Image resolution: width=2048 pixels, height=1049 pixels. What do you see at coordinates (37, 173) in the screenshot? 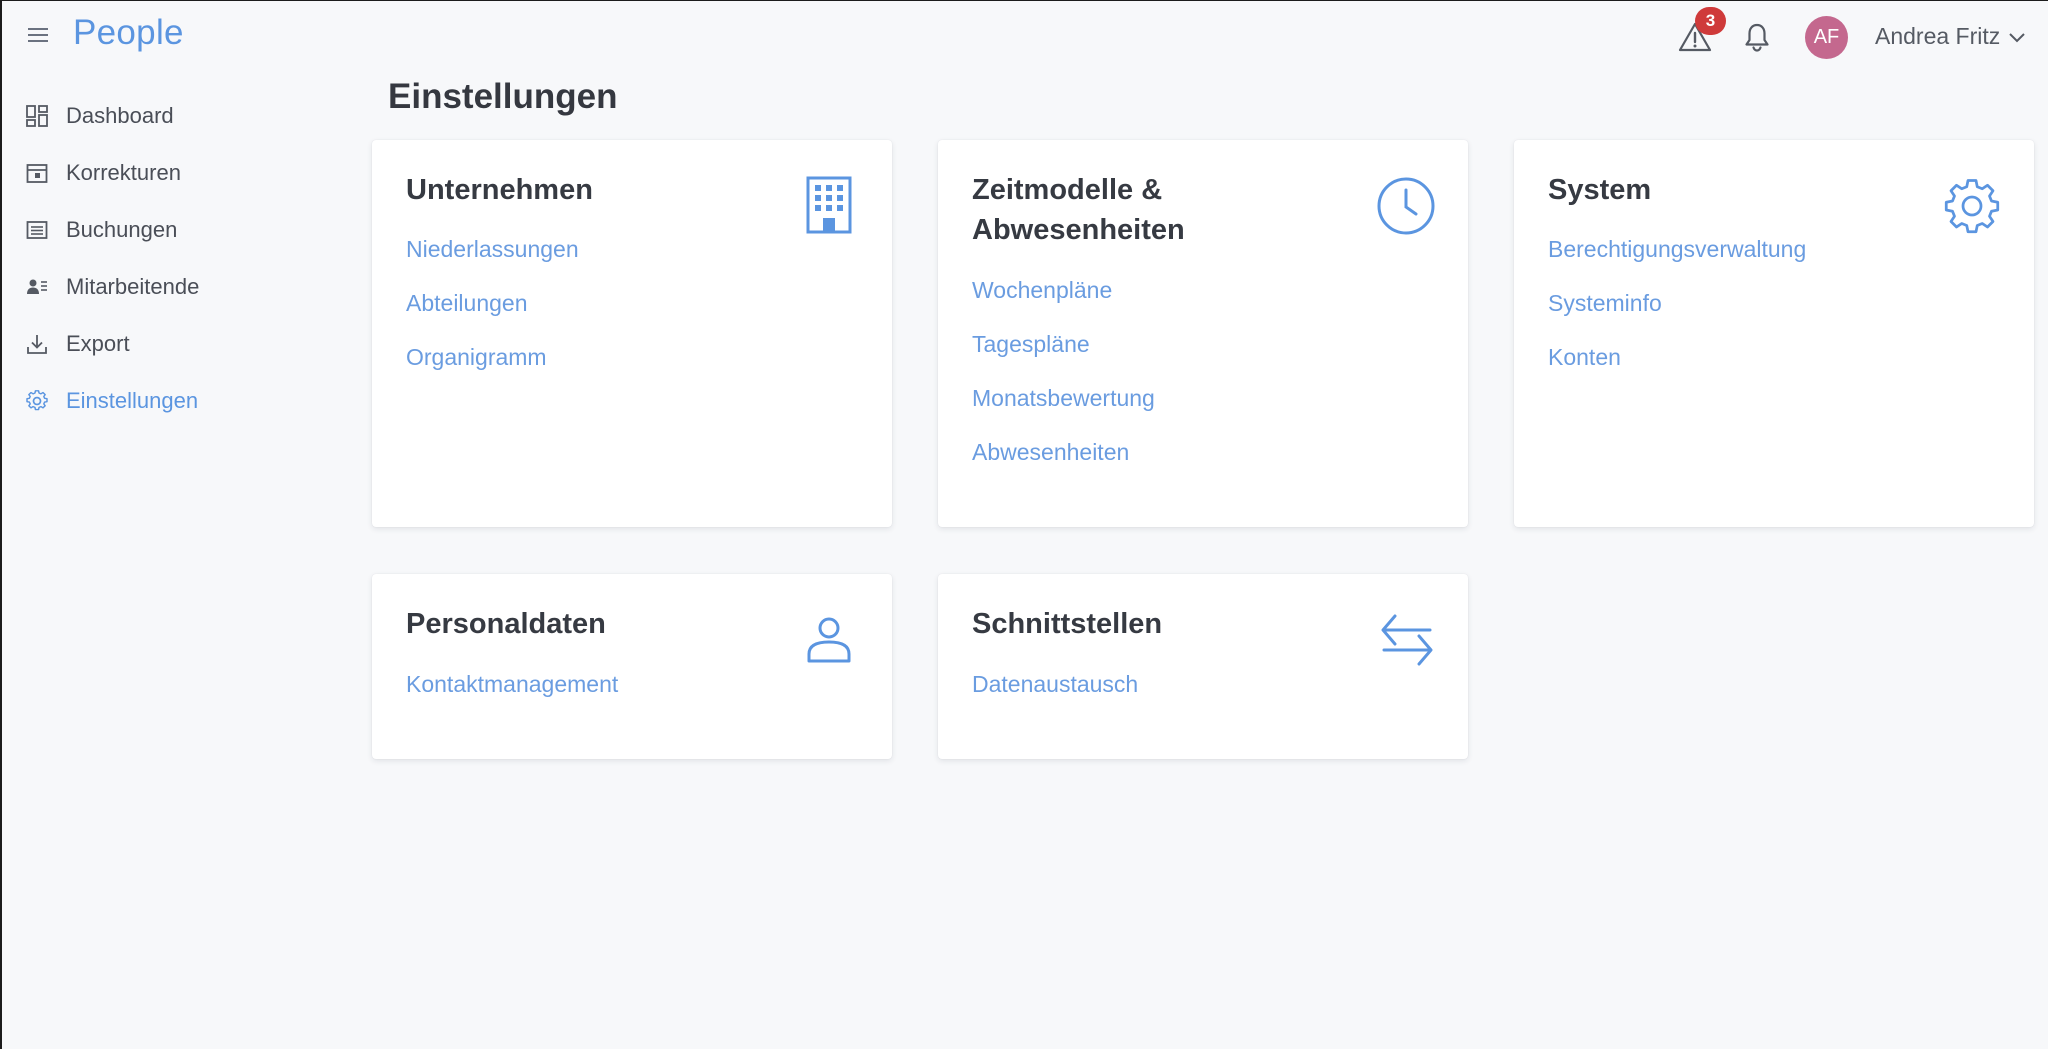
I see `calendar-correction-icon` at bounding box center [37, 173].